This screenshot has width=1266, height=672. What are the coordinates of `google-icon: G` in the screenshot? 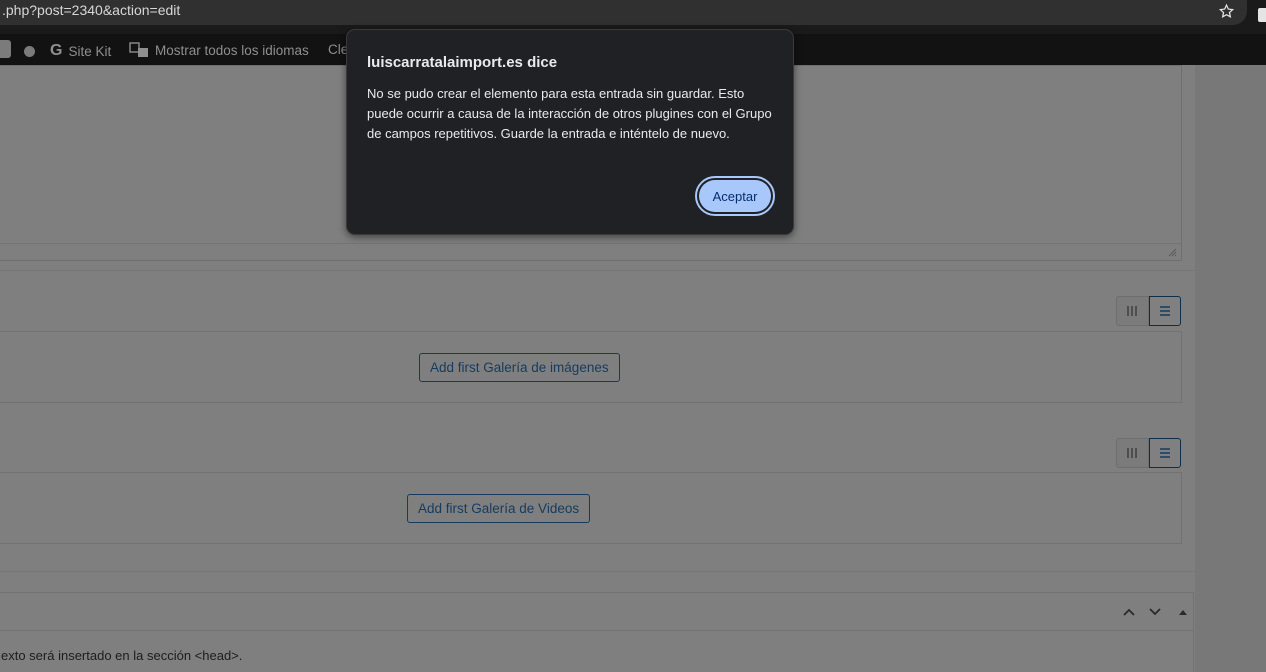 It's located at (56, 50).